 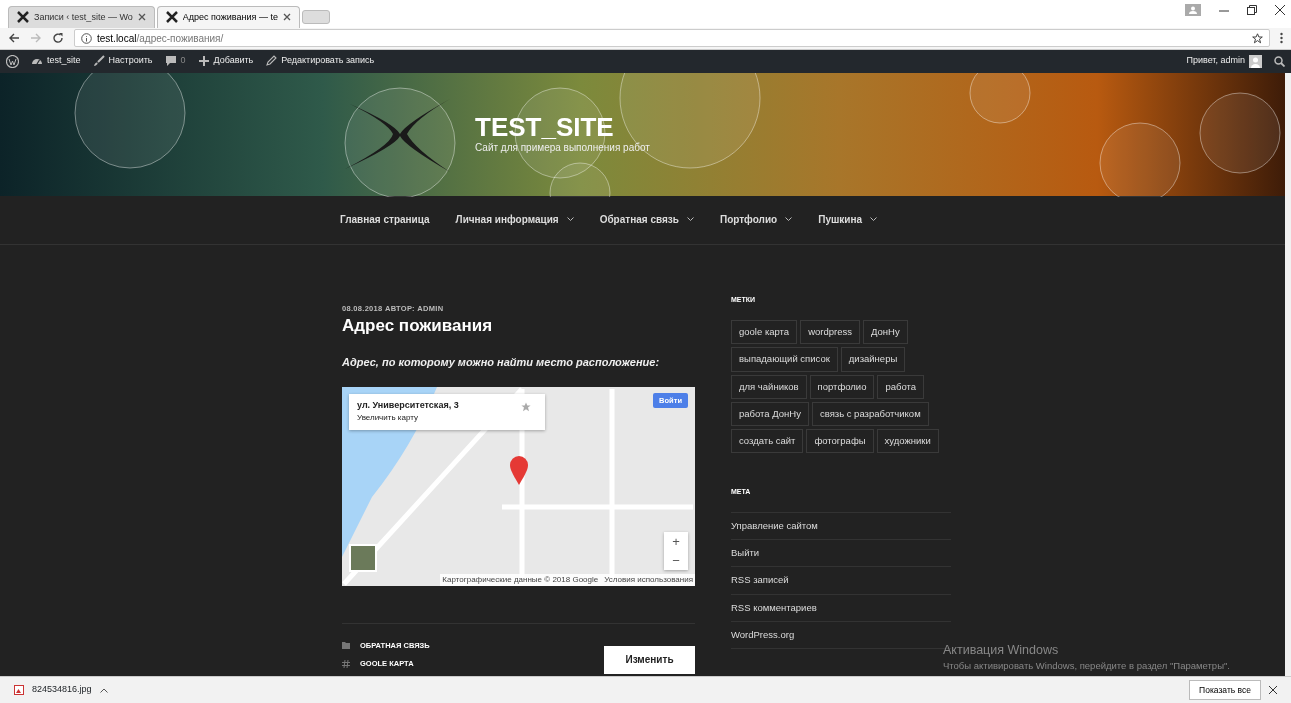 What do you see at coordinates (103, 690) in the screenshot?
I see `chevron-up-icon` at bounding box center [103, 690].